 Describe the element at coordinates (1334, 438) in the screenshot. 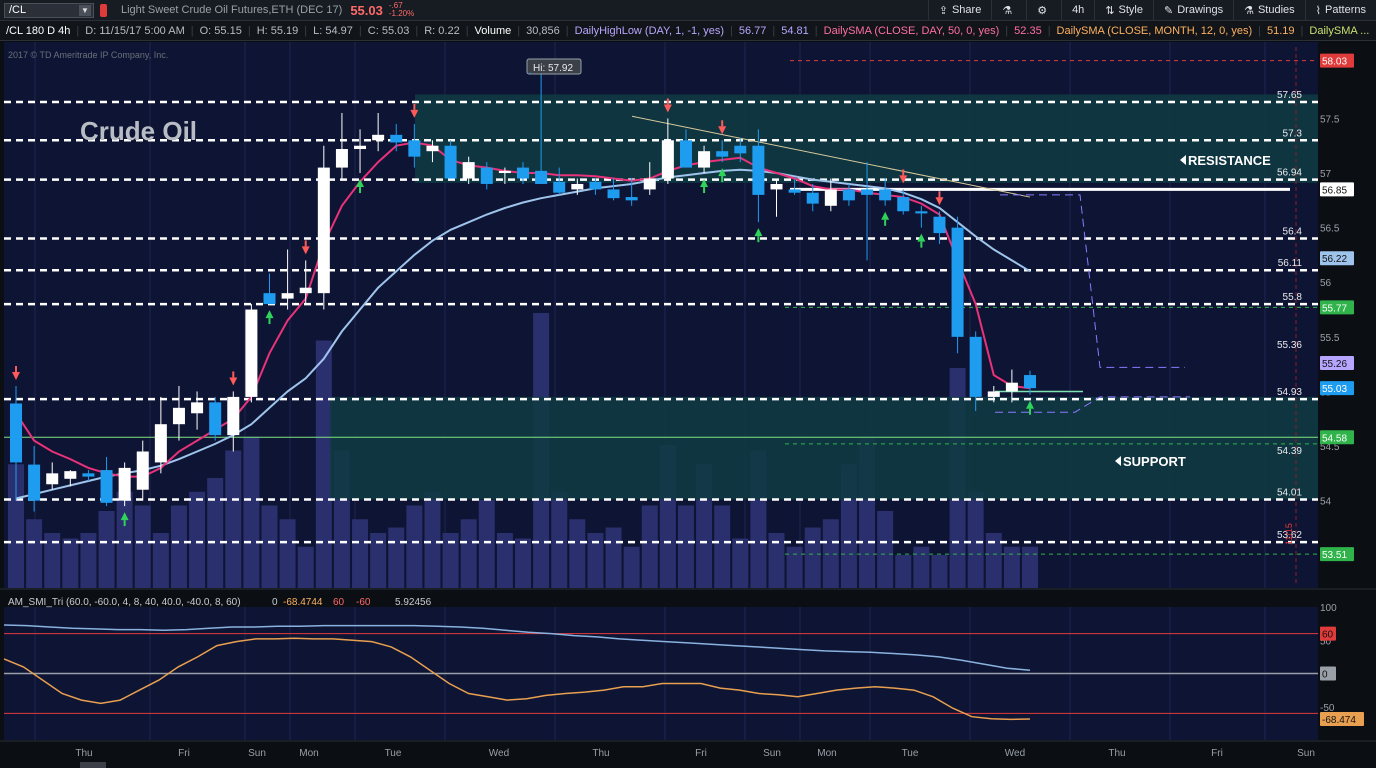

I see `price-tag-label: 54.58` at that location.